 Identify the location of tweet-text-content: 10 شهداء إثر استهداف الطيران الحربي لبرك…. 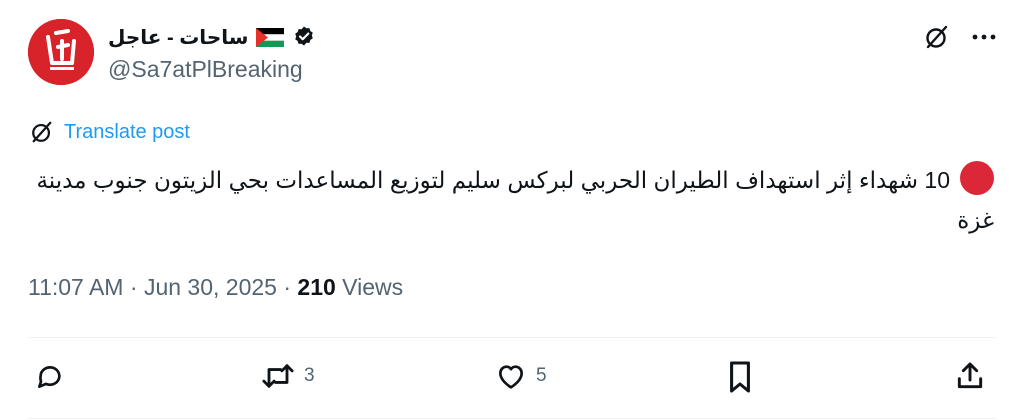
(515, 200).